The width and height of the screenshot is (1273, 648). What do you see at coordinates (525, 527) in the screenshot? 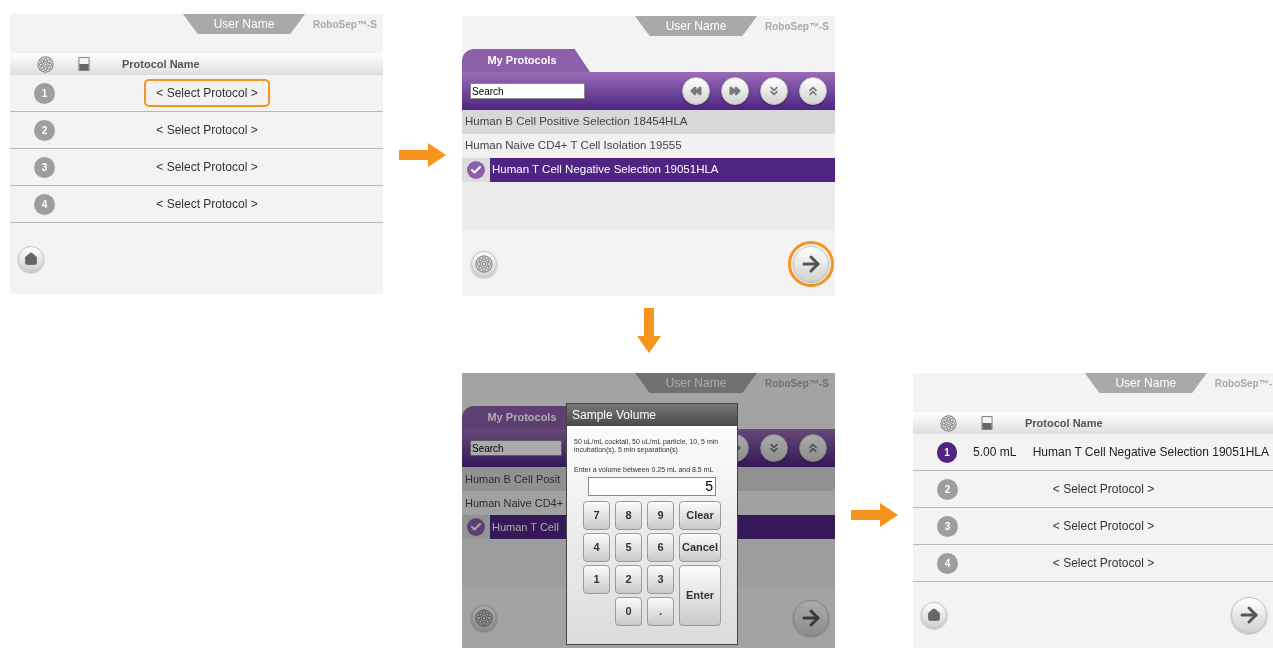
I see `protocol-name: Human T Cell` at bounding box center [525, 527].